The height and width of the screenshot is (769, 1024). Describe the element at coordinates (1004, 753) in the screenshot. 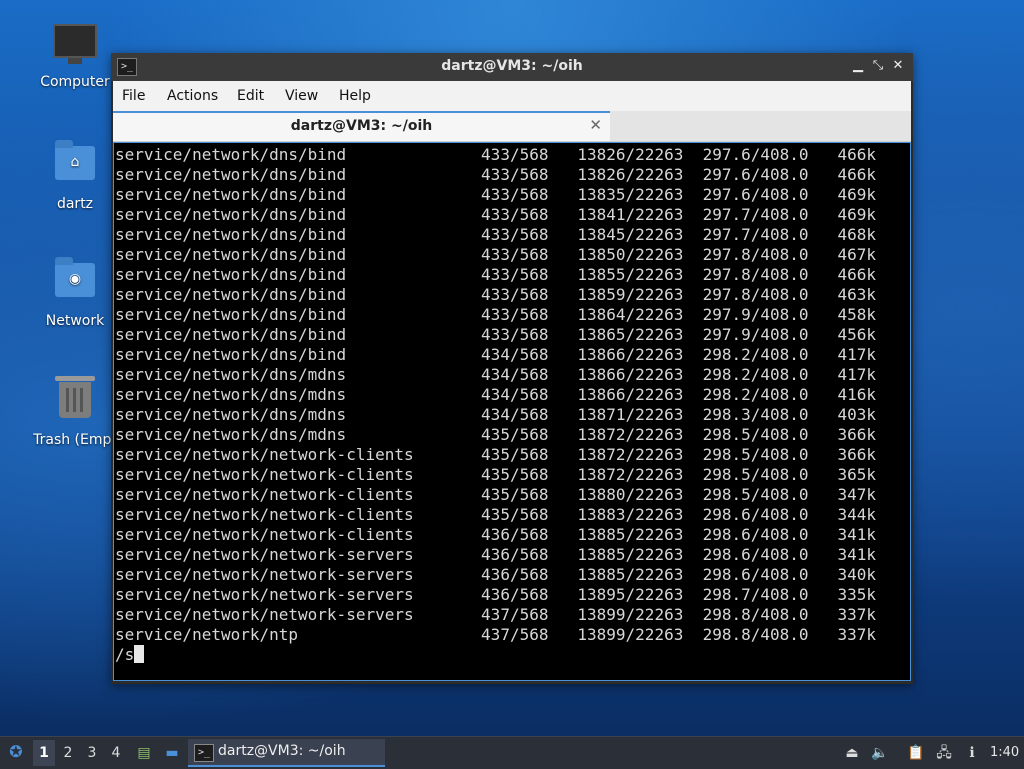

I see `clock: 1:40` at that location.